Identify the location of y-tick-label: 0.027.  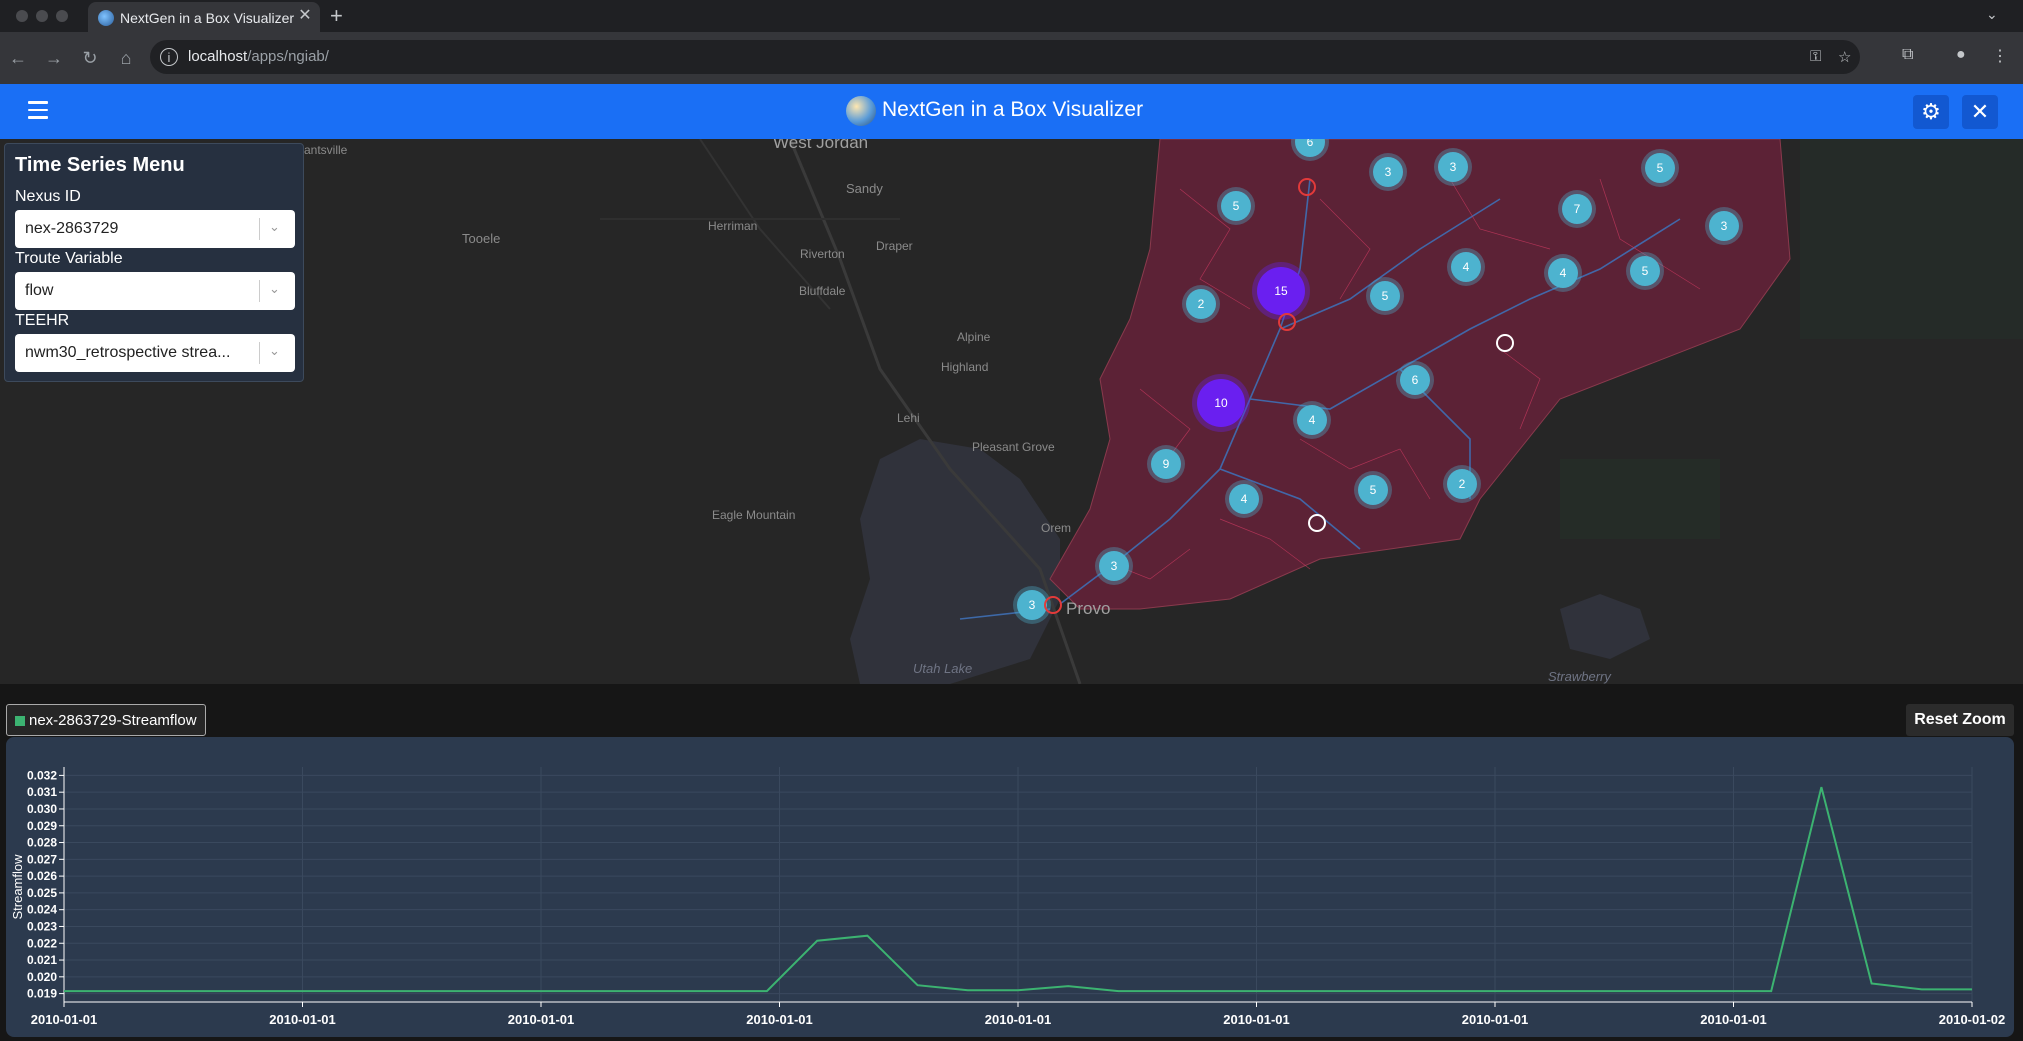
(42, 859).